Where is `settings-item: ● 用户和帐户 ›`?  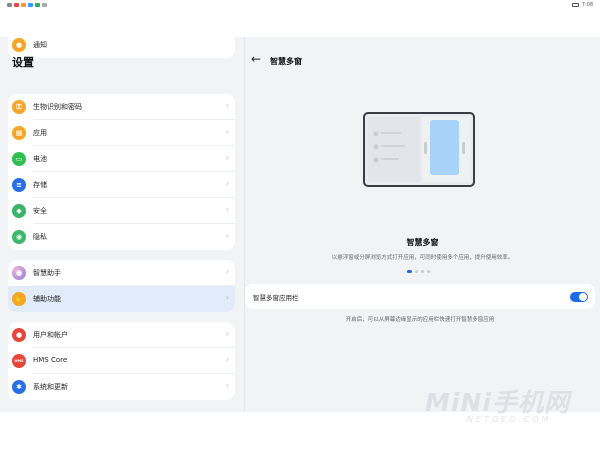 settings-item: ● 用户和帐户 › is located at coordinates (121, 335).